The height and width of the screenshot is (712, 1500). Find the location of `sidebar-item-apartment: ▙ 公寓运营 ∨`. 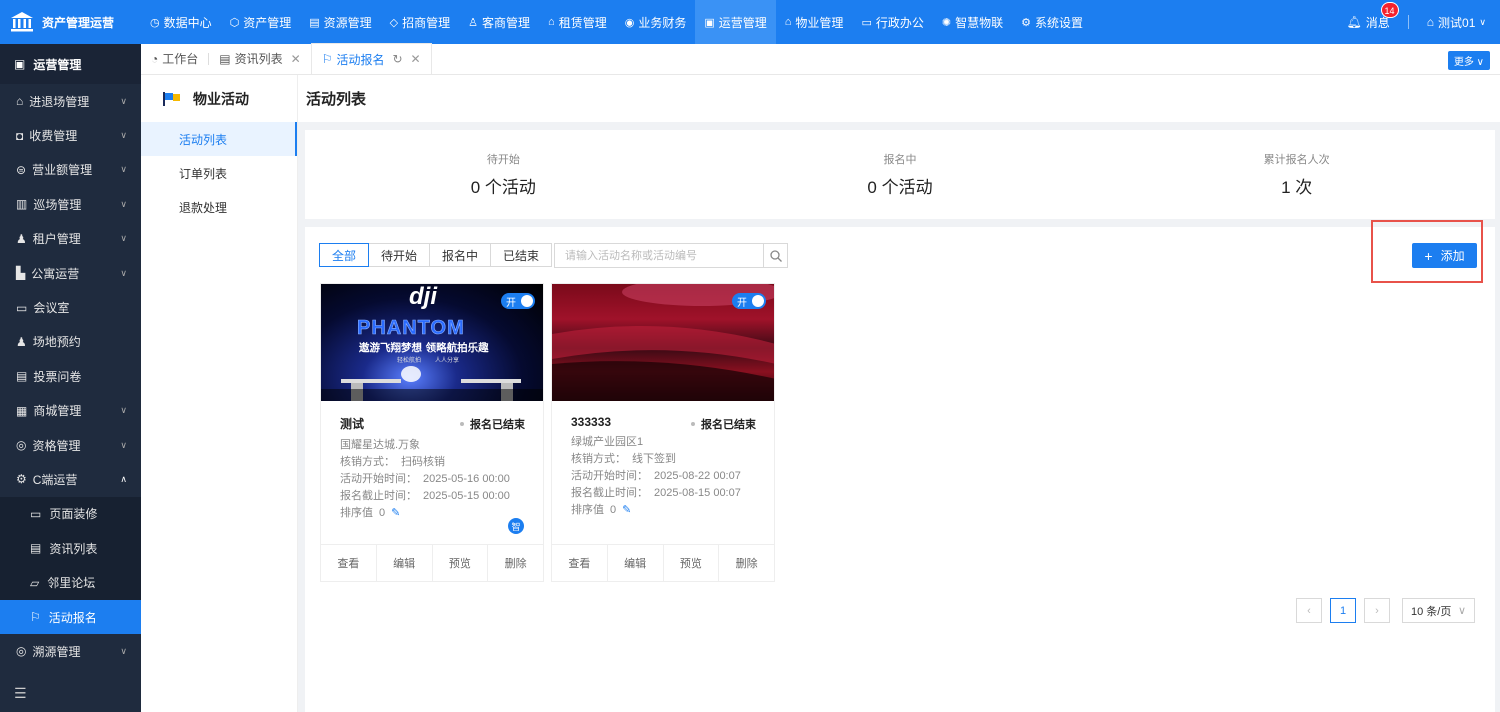

sidebar-item-apartment: ▙ 公寓运营 ∨ is located at coordinates (70, 273).